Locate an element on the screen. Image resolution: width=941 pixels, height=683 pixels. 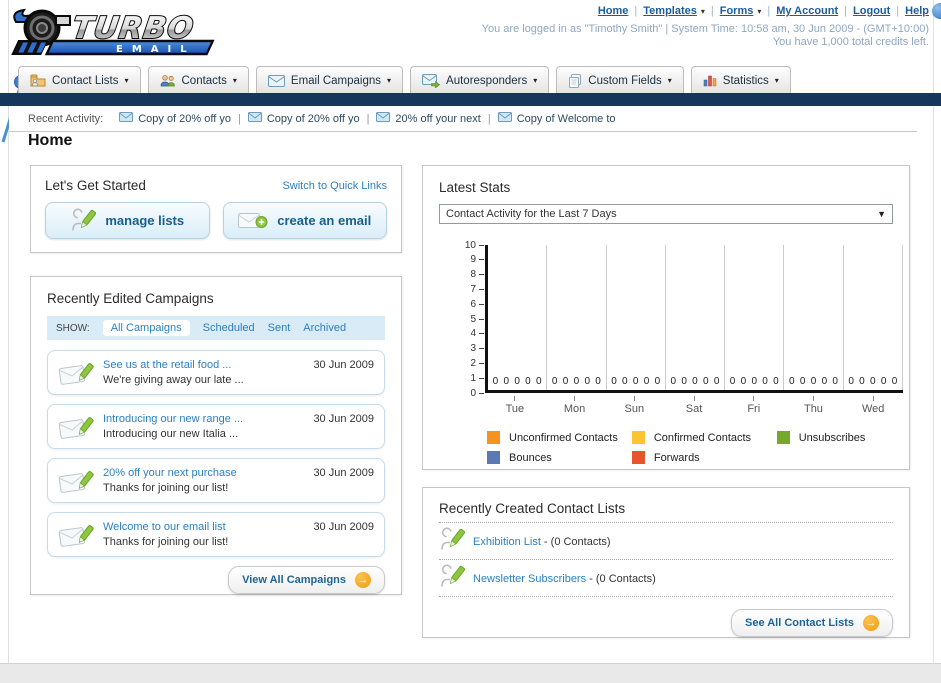
legend-label: Forwards is located at coordinates (676, 457).